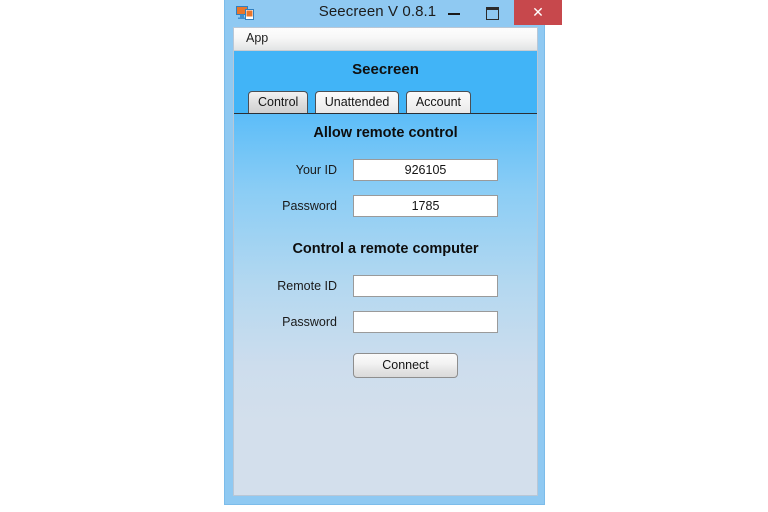 The height and width of the screenshot is (512, 768). I want to click on your-id-row: Your ID 926105, so click(385, 171).